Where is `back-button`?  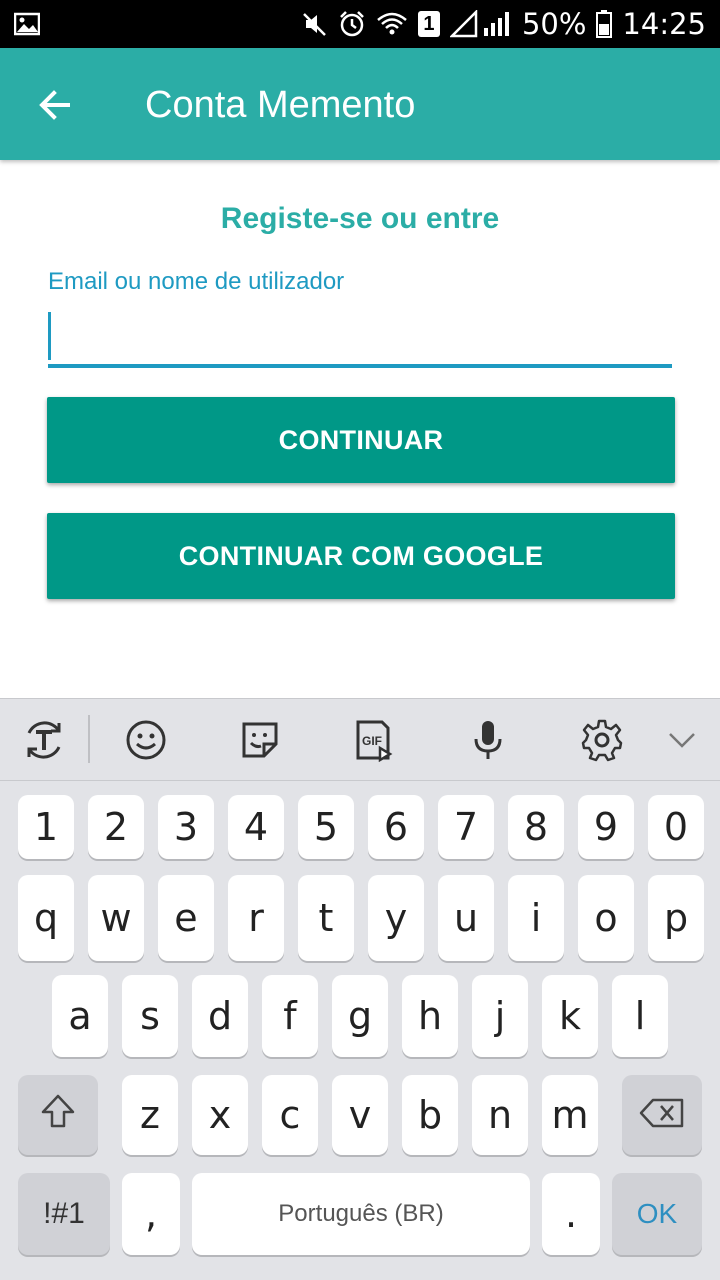
back-button is located at coordinates (54, 106).